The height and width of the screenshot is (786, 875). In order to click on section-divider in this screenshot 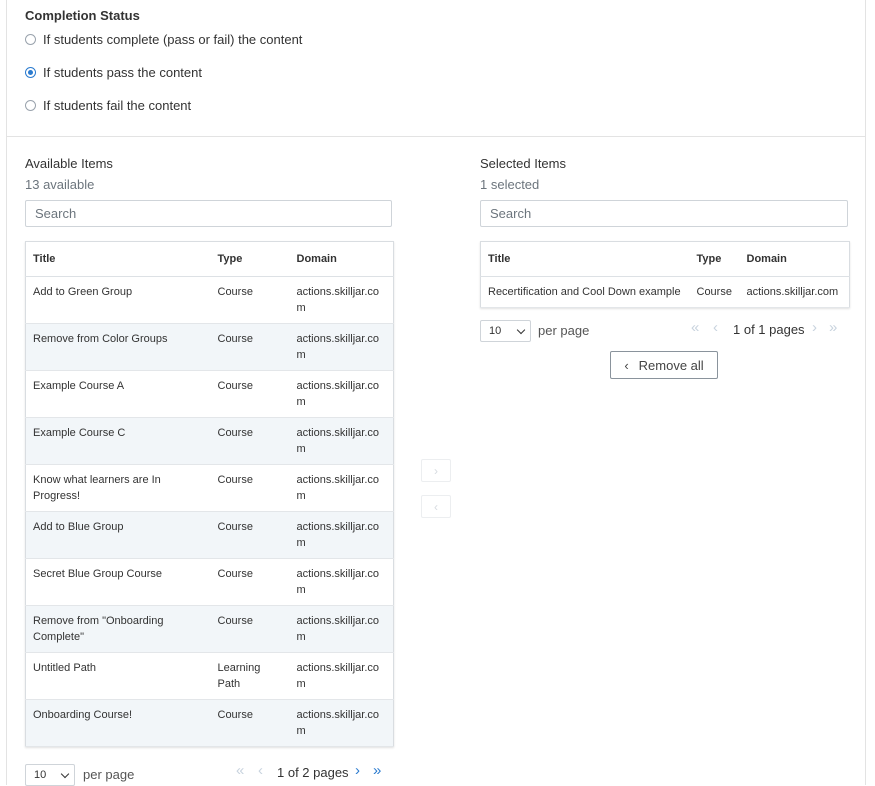, I will do `click(436, 136)`.